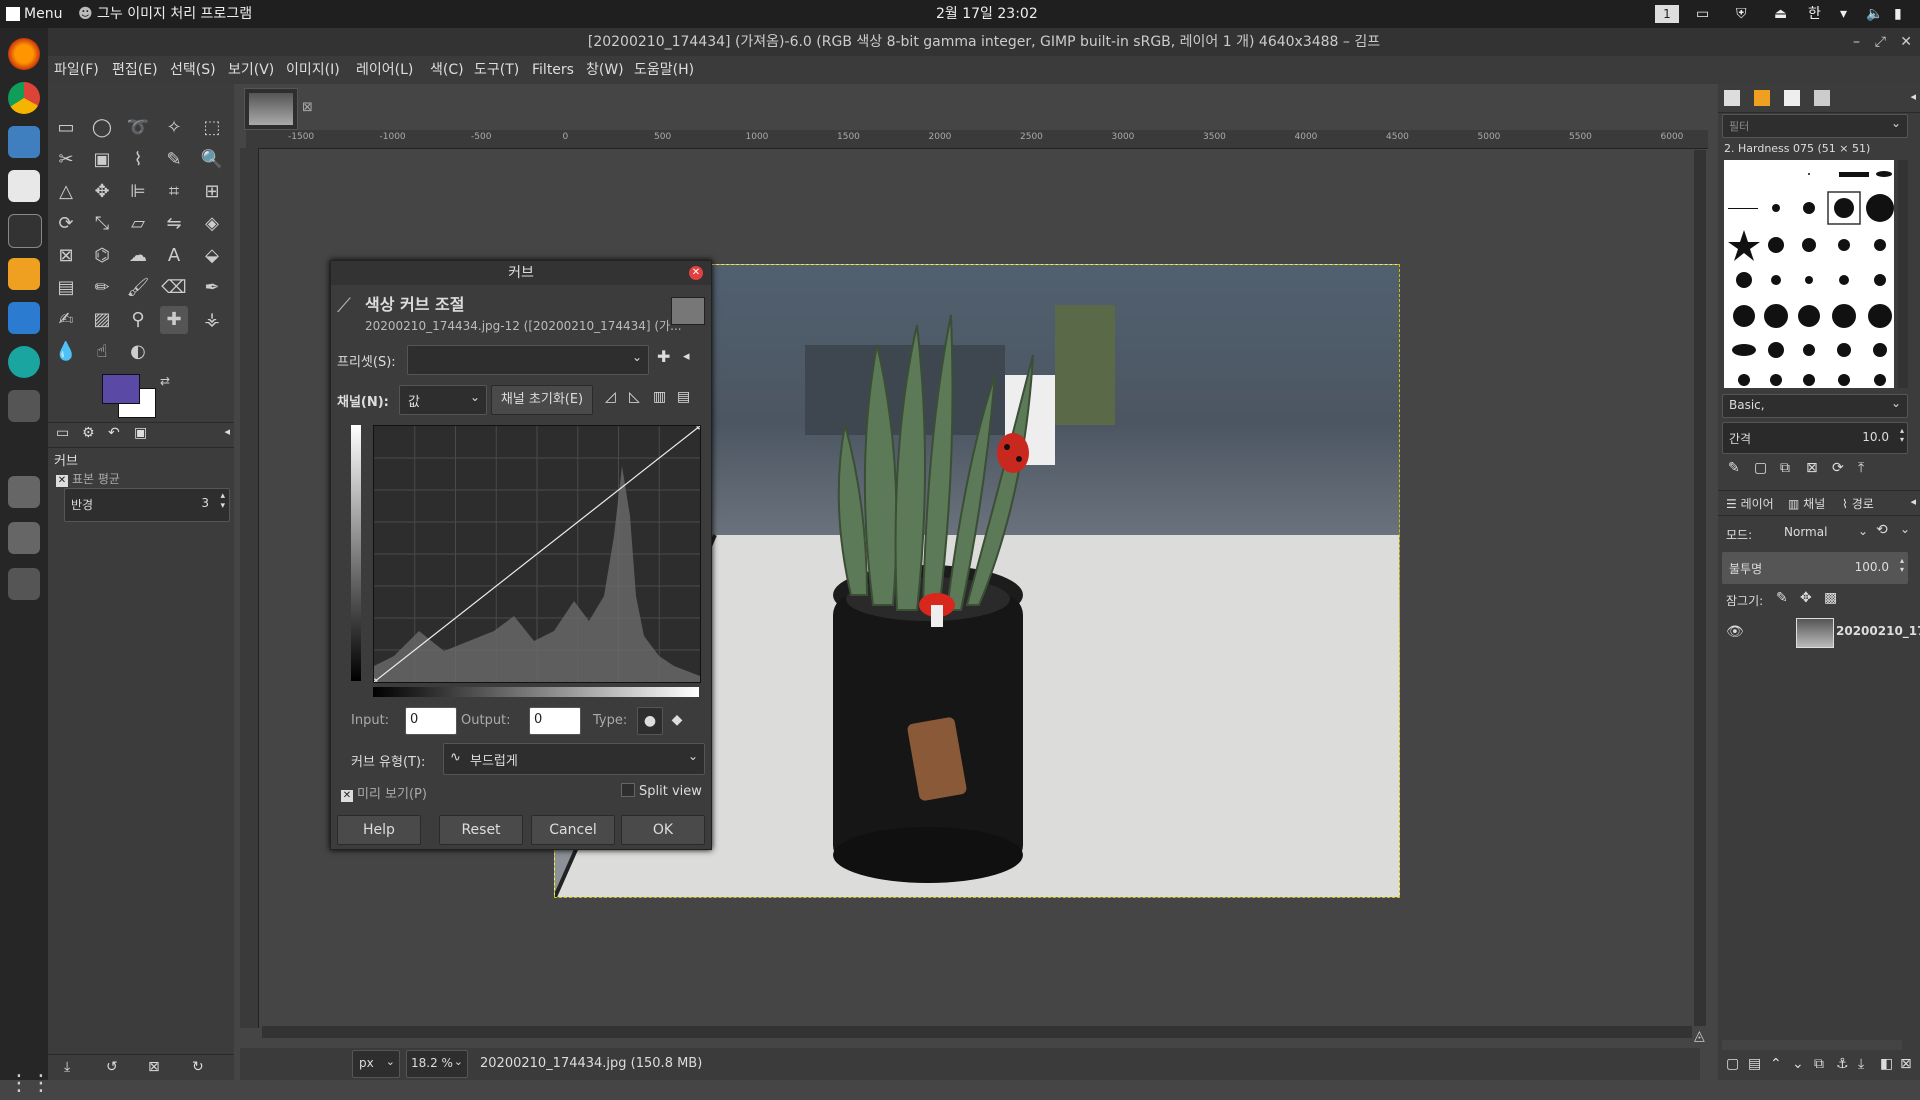  I want to click on horizontal-scrollbar, so click(977, 1032).